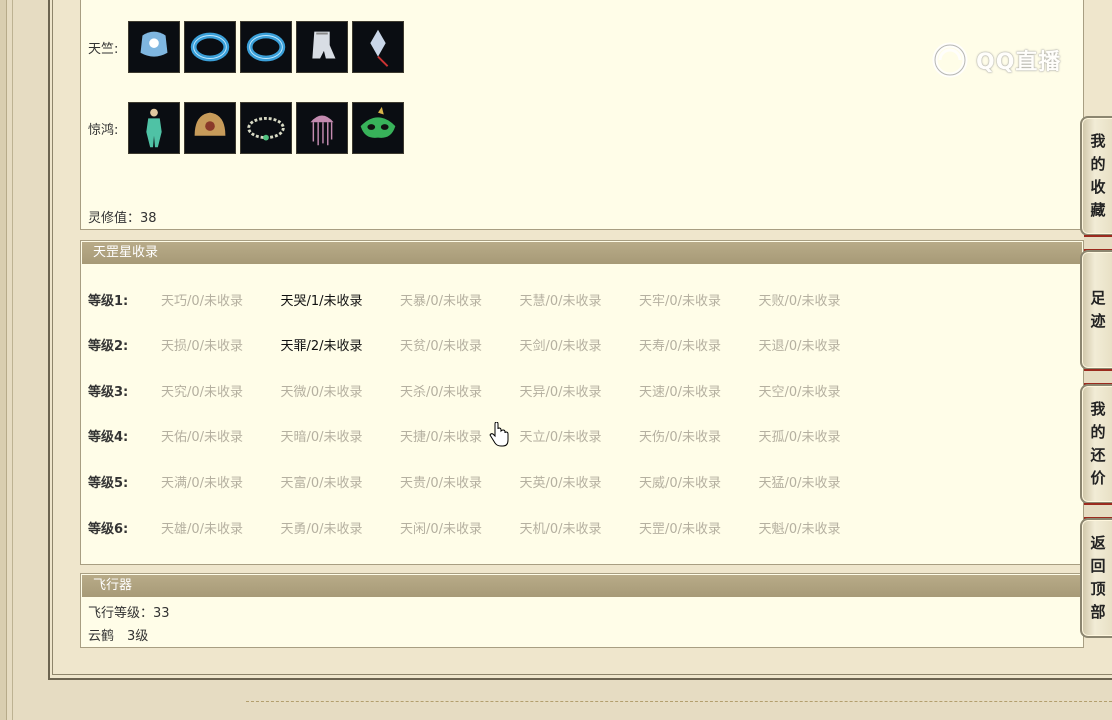 The width and height of the screenshot is (1112, 720). Describe the element at coordinates (1098, 187) in the screenshot. I see `side-button-char: 收` at that location.